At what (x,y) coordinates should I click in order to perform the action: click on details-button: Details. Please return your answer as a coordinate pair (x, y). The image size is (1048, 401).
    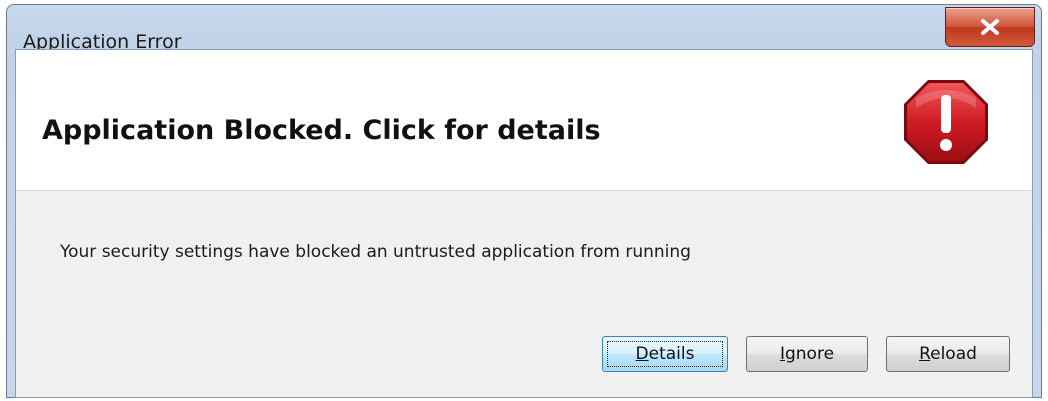
    Looking at the image, I should click on (665, 354).